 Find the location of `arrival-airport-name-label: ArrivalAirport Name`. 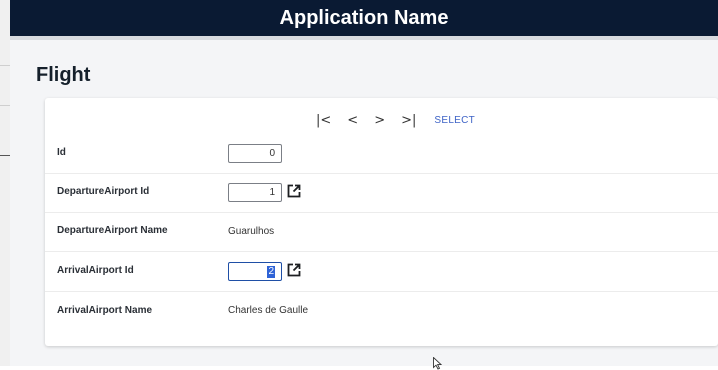

arrival-airport-name-label: ArrivalAirport Name is located at coordinates (105, 310).